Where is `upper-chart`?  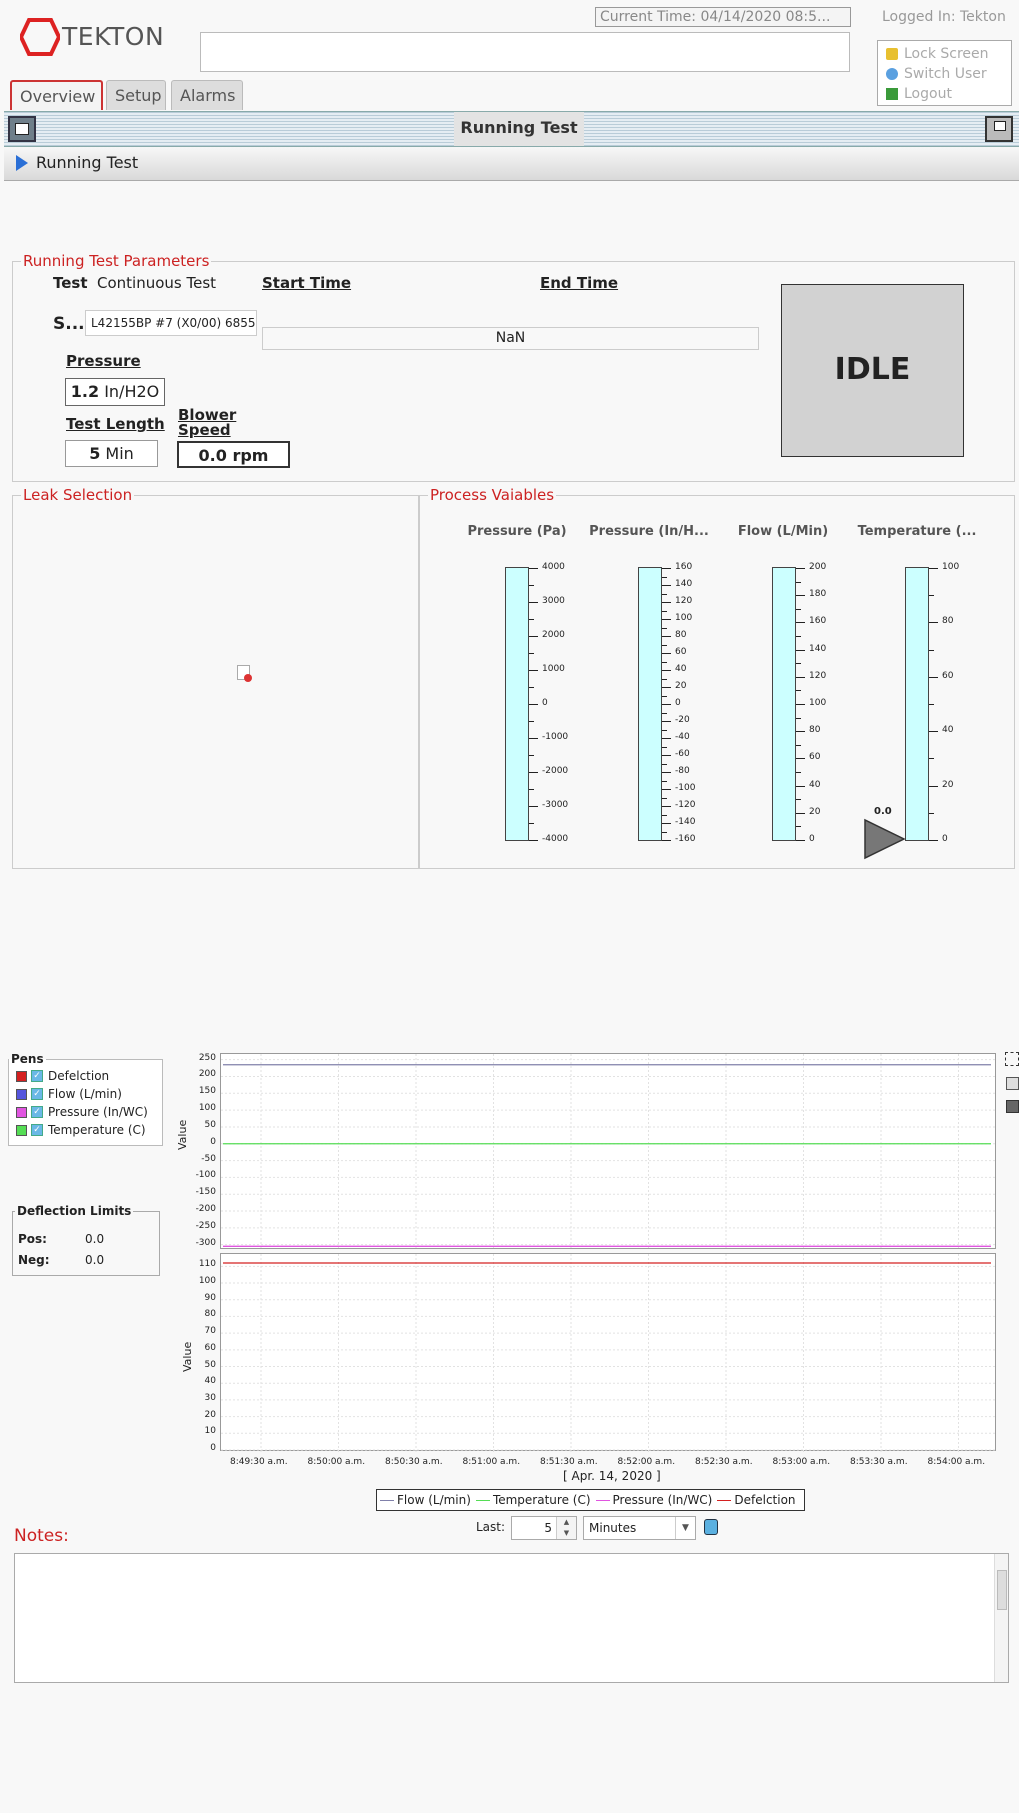 upper-chart is located at coordinates (608, 1151).